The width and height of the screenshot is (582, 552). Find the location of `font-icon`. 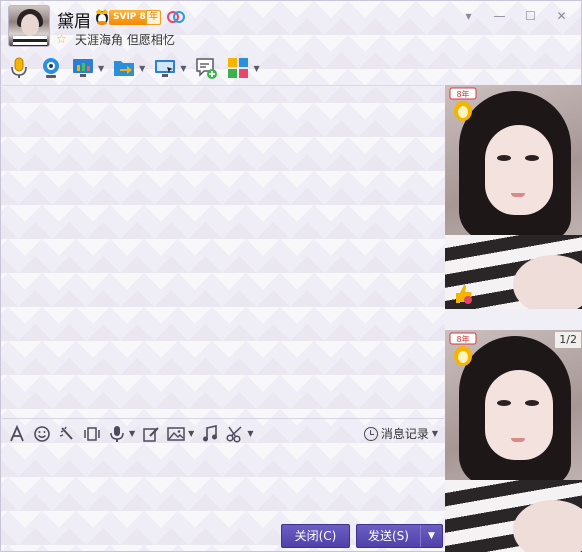

font-icon is located at coordinates (17, 432).